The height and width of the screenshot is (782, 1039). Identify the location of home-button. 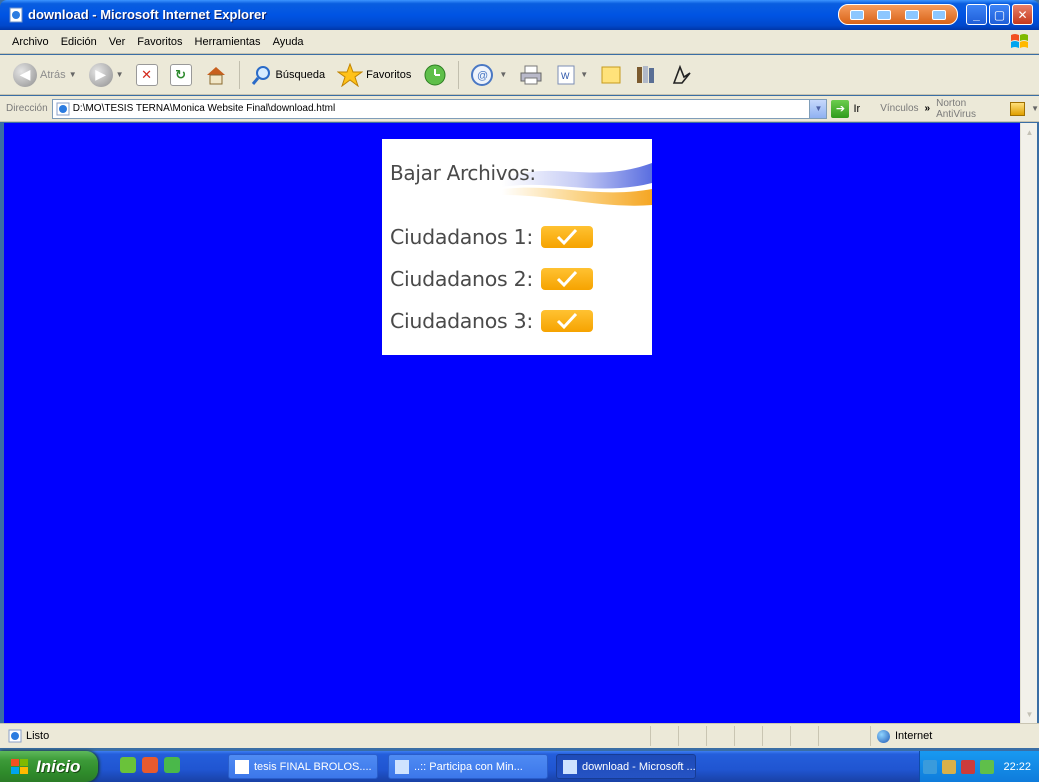
(216, 75).